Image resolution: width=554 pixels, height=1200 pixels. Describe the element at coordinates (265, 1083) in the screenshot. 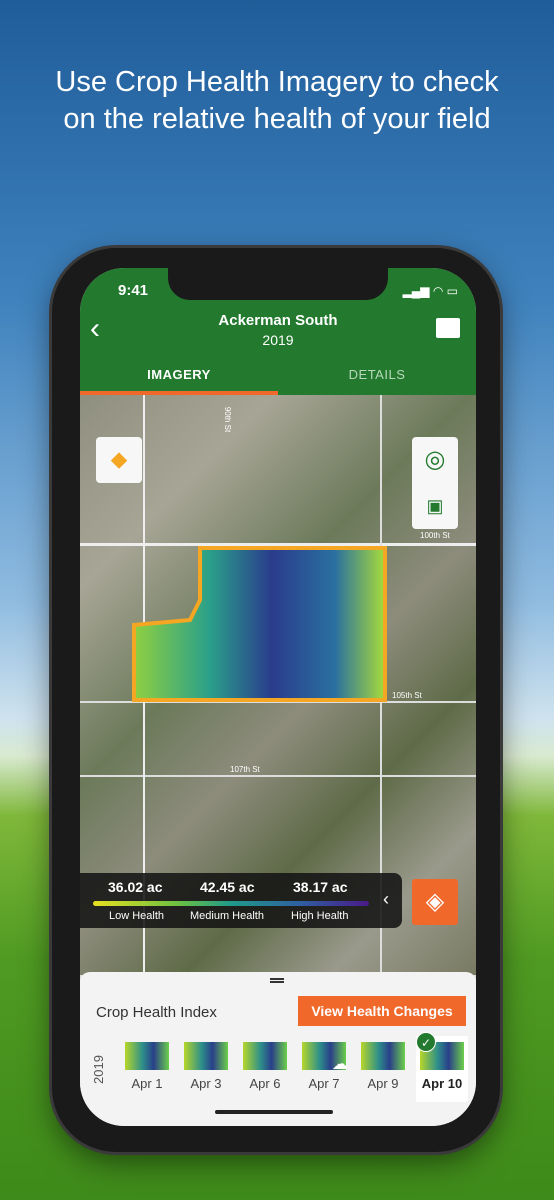

I see `date-label: Apr 6` at that location.